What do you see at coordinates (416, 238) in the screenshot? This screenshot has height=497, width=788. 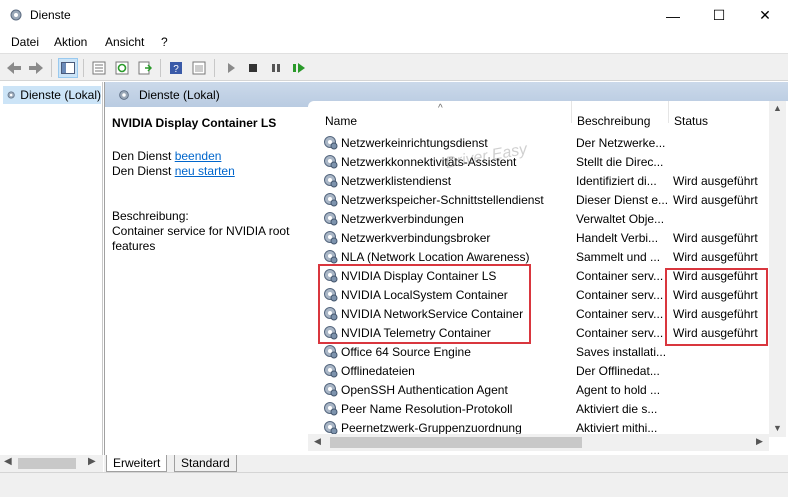 I see `service-name: Netzwerkverbindungsbroker` at bounding box center [416, 238].